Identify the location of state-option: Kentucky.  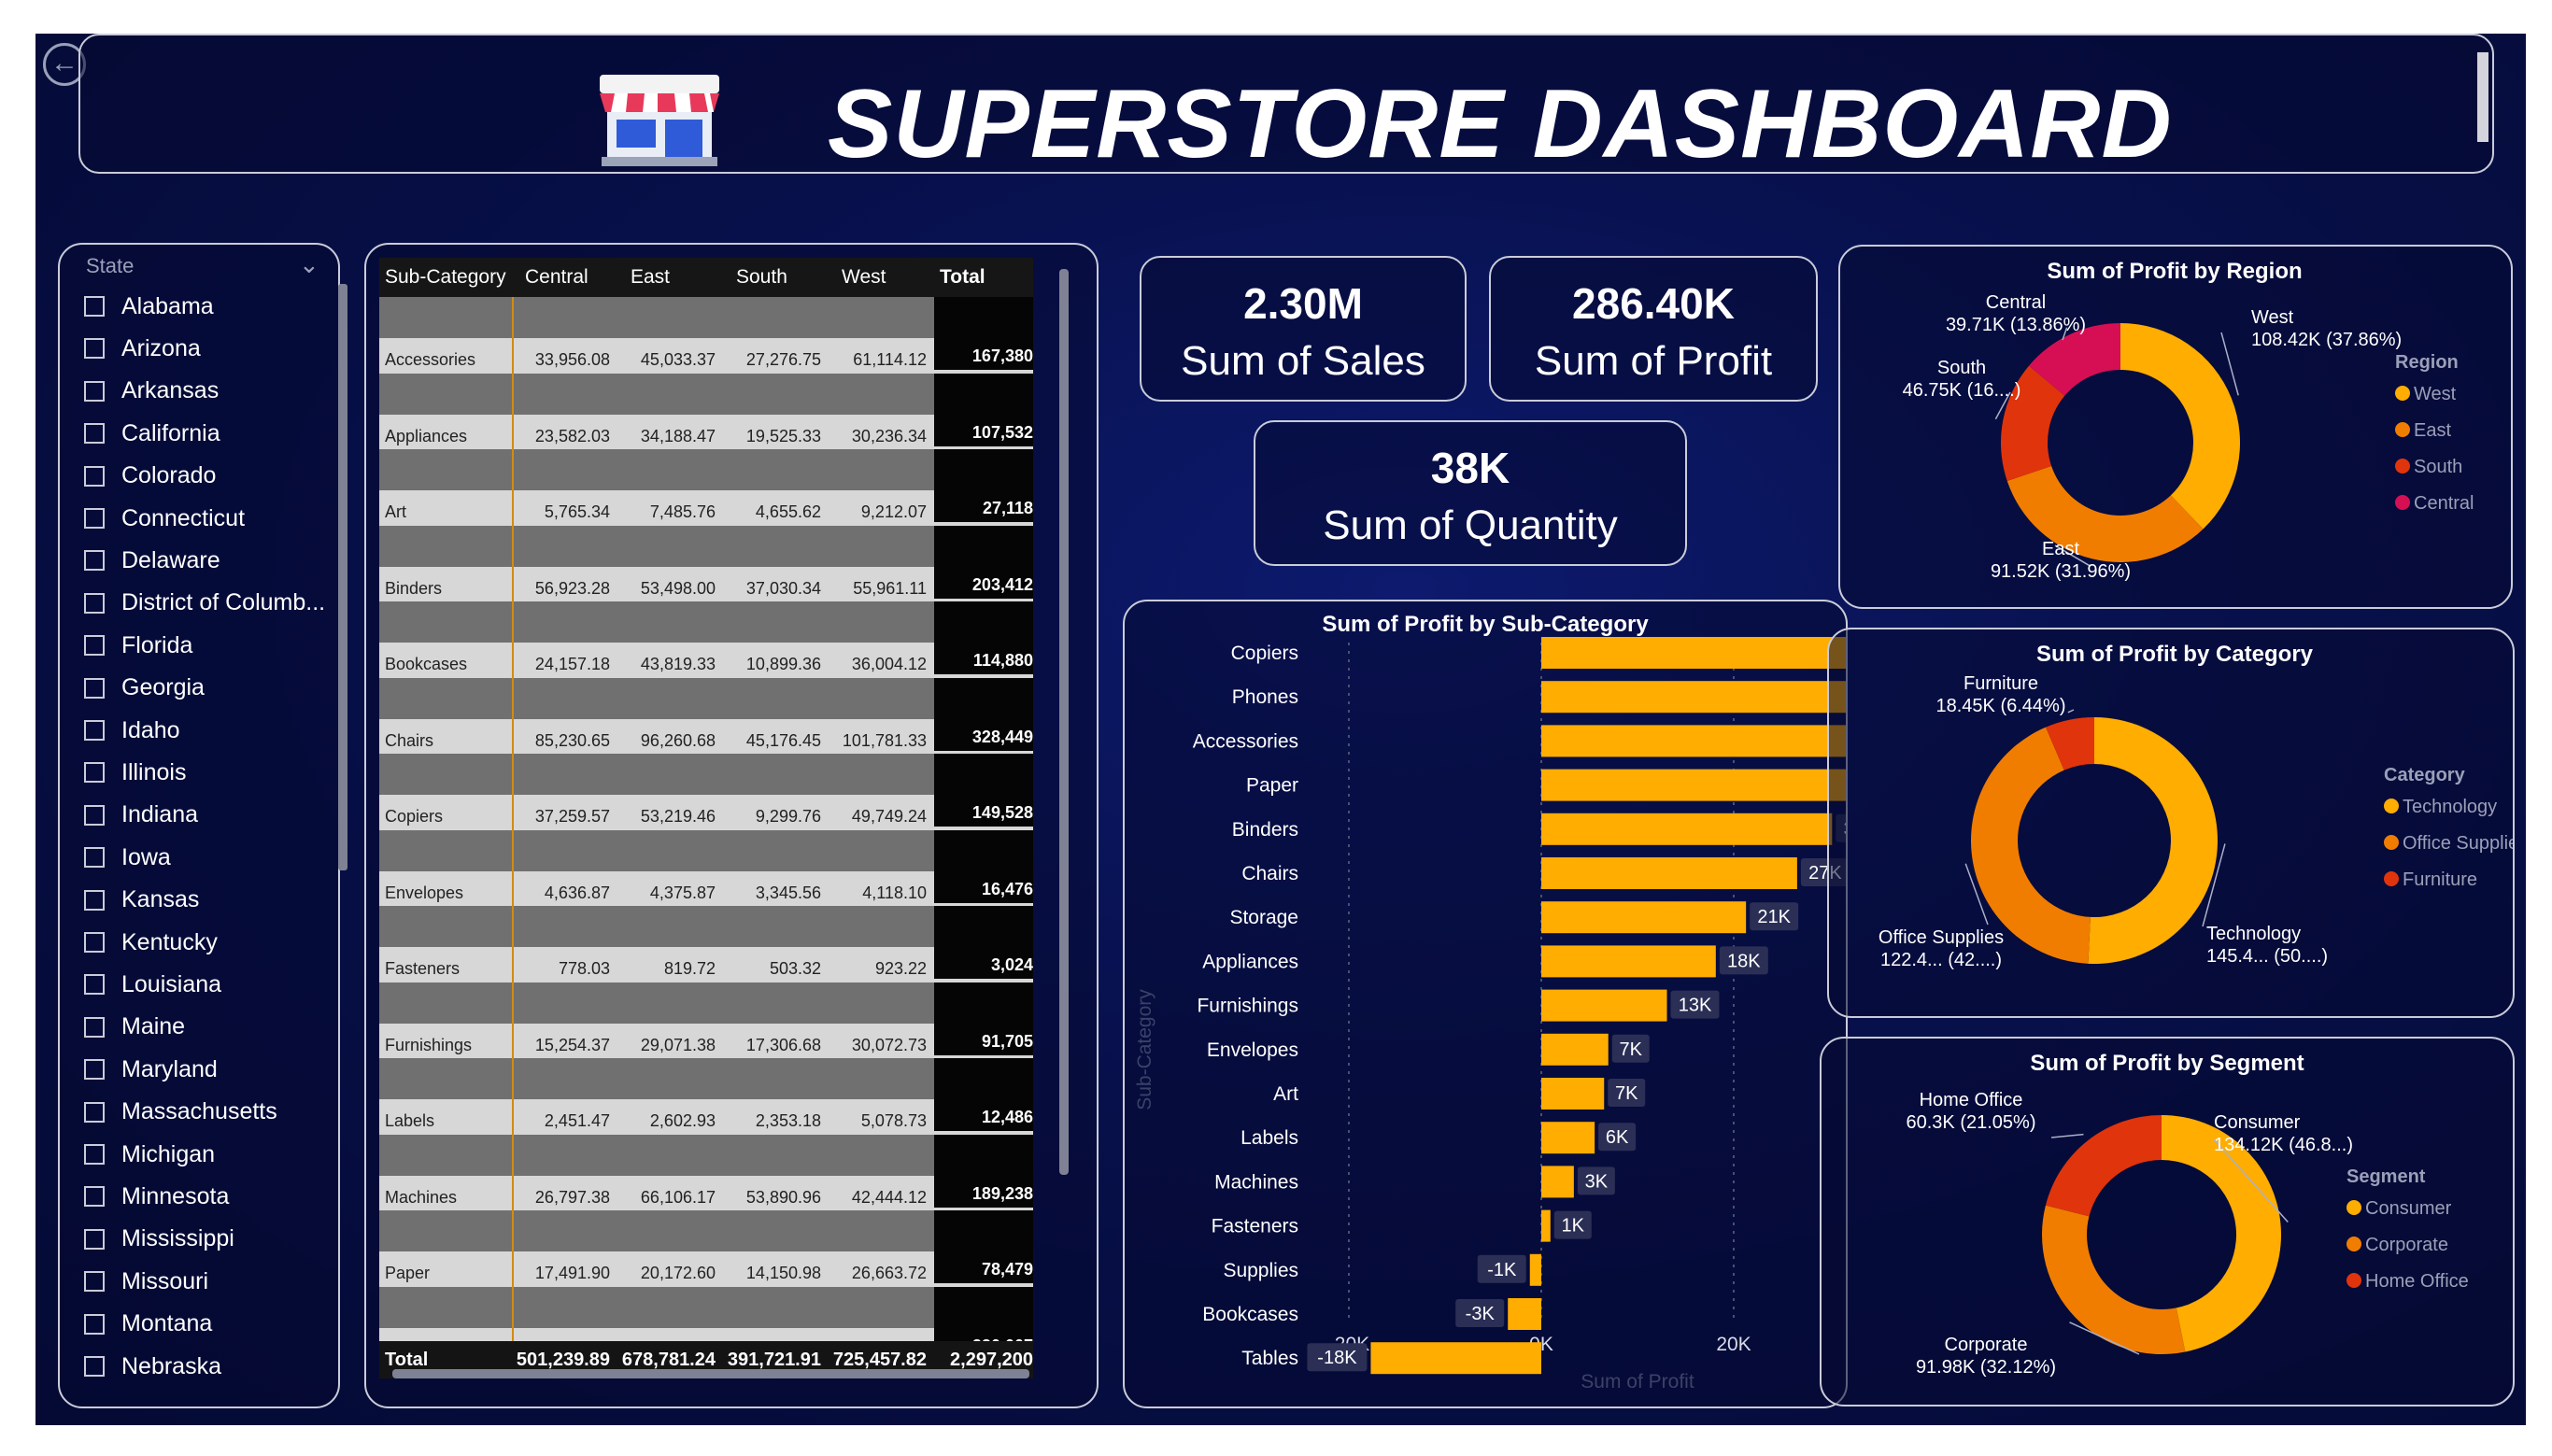
(151, 942).